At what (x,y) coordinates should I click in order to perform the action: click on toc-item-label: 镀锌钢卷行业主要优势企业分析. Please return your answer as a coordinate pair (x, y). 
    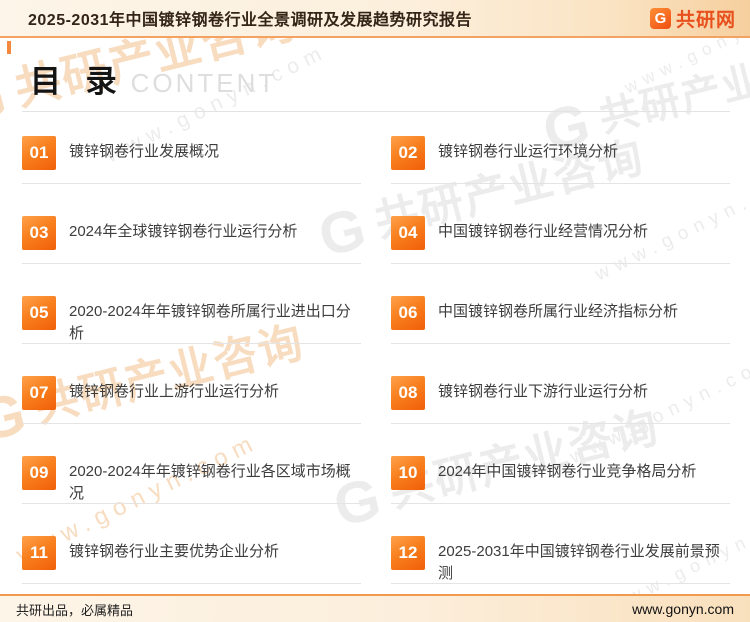
    Looking at the image, I should click on (174, 551).